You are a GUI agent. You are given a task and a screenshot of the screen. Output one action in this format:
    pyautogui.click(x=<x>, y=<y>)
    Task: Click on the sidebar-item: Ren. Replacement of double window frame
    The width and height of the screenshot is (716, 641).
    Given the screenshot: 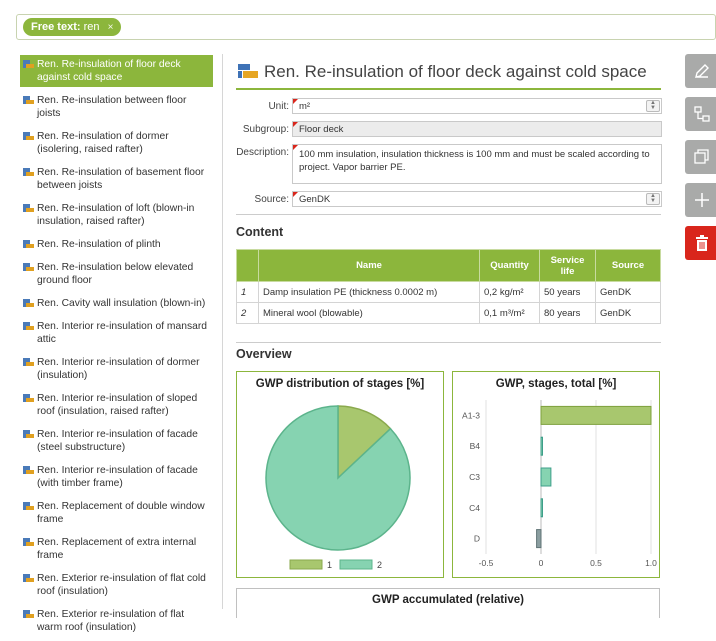 What is the action you would take?
    pyautogui.click(x=116, y=513)
    